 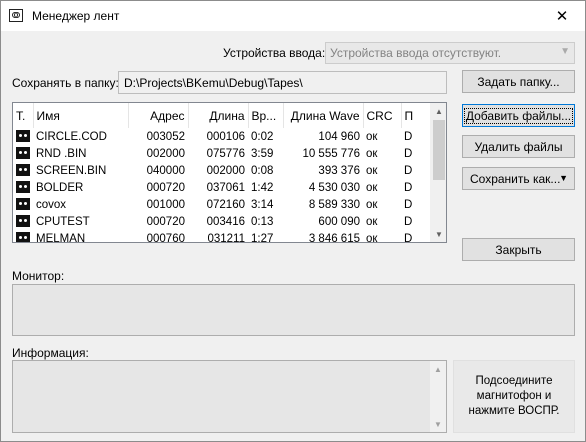 What do you see at coordinates (293, 16) in the screenshot?
I see `title-bar: Менеджер лент ✕` at bounding box center [293, 16].